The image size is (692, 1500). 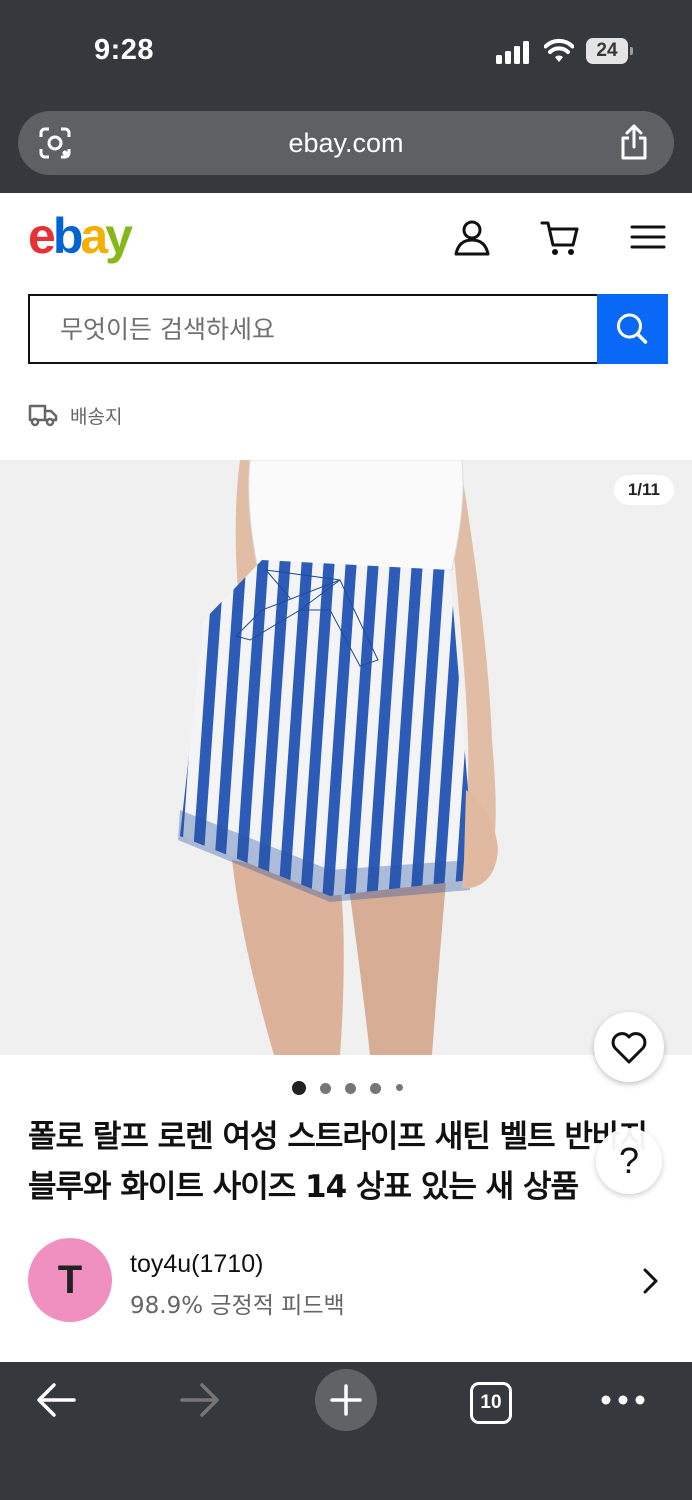 I want to click on ship-to-label: 배송지, so click(x=96, y=417).